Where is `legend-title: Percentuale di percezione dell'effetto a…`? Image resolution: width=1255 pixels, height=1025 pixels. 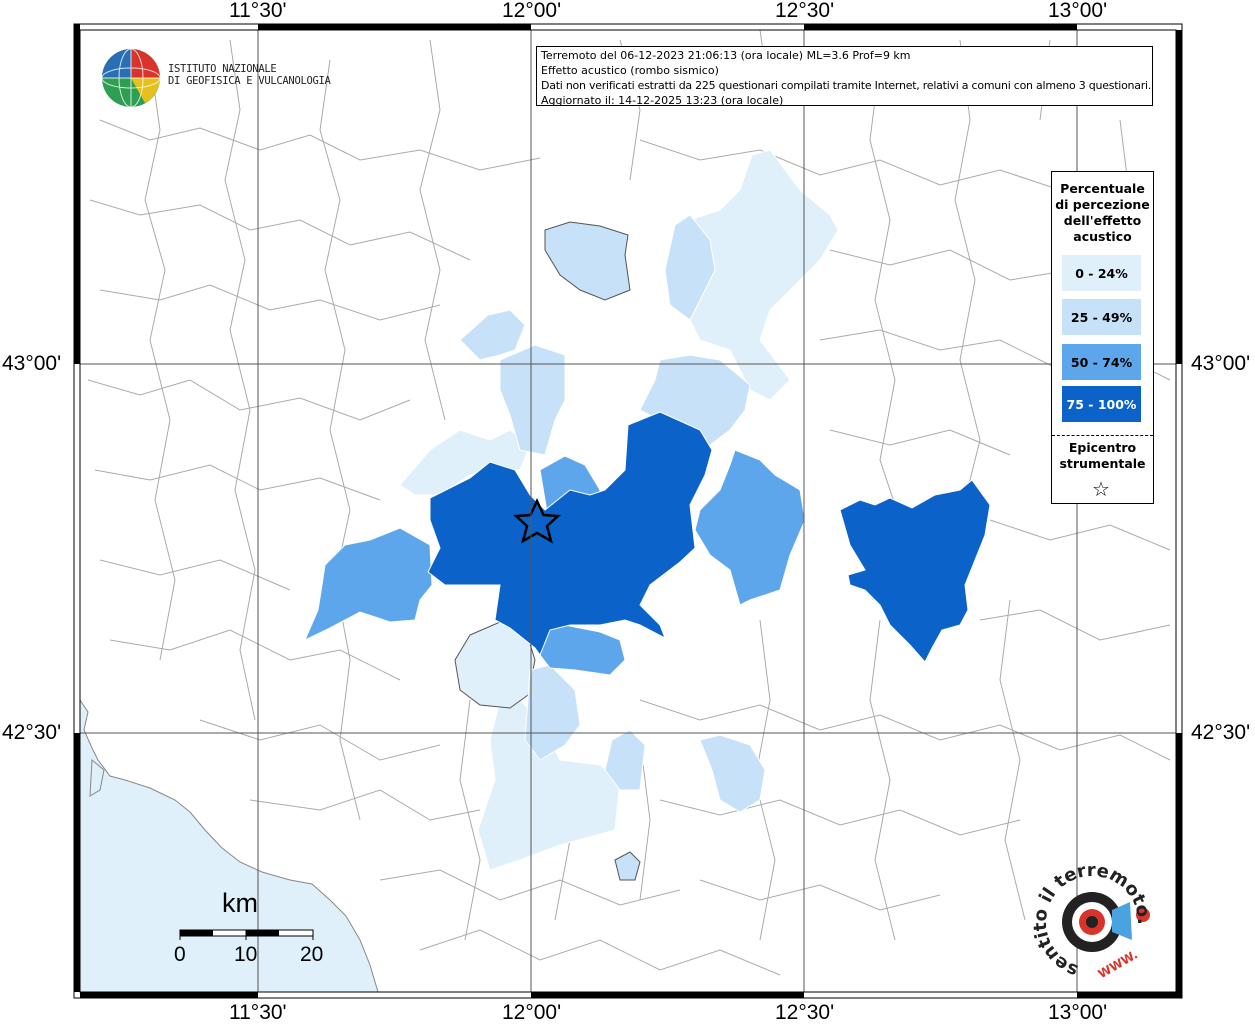
legend-title: Percentuale di percezione dell'effetto a… is located at coordinates (1102, 213).